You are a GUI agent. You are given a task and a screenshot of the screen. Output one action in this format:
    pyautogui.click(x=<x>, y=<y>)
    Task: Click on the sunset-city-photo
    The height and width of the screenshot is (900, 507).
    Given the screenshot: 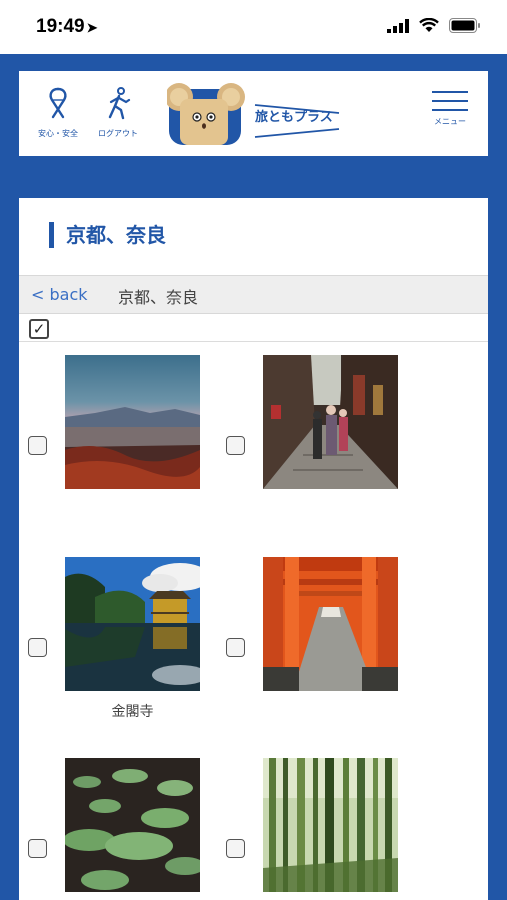 What is the action you would take?
    pyautogui.click(x=132, y=422)
    